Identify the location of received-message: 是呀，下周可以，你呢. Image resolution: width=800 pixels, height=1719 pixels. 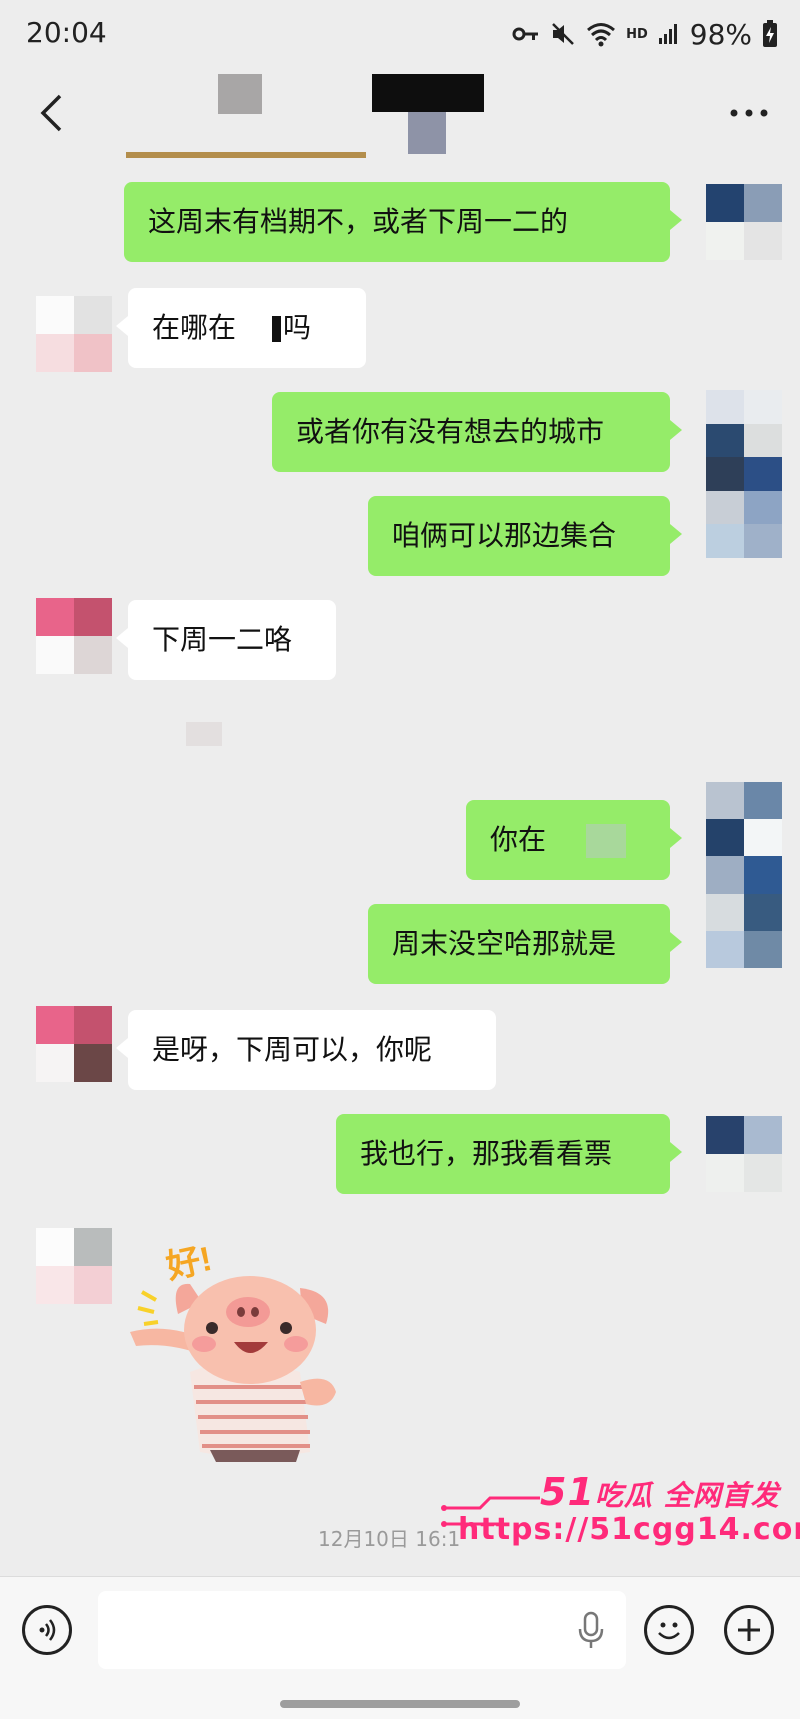
(306, 1050).